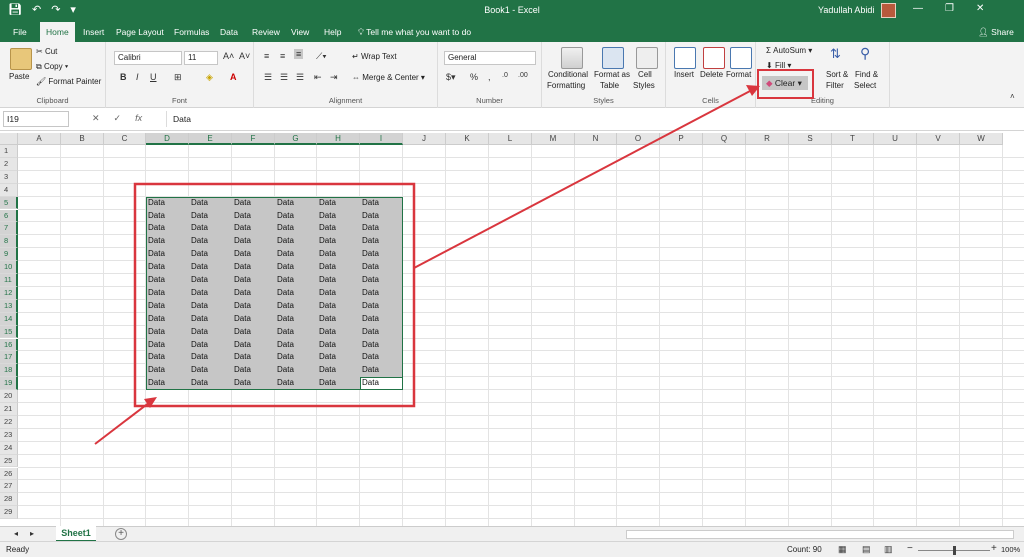  Describe the element at coordinates (835, 85) in the screenshot. I see `sort-filter-label-2: Filter` at that location.